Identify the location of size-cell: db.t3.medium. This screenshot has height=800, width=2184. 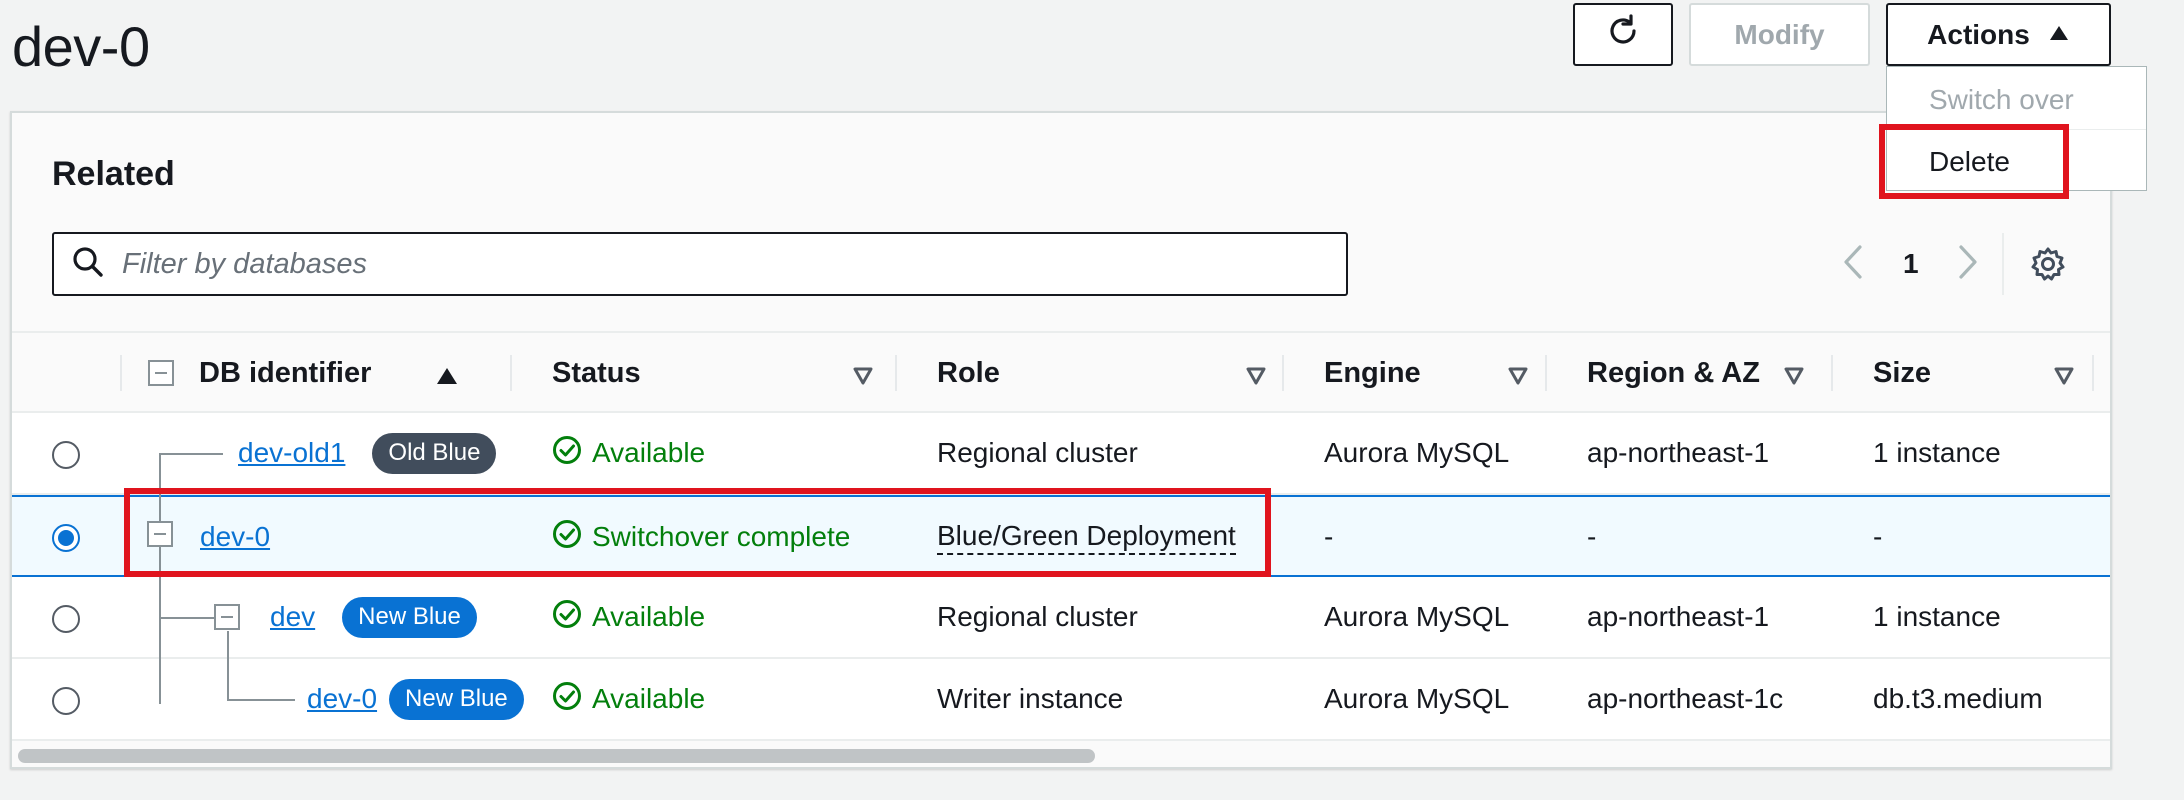
(1958, 698).